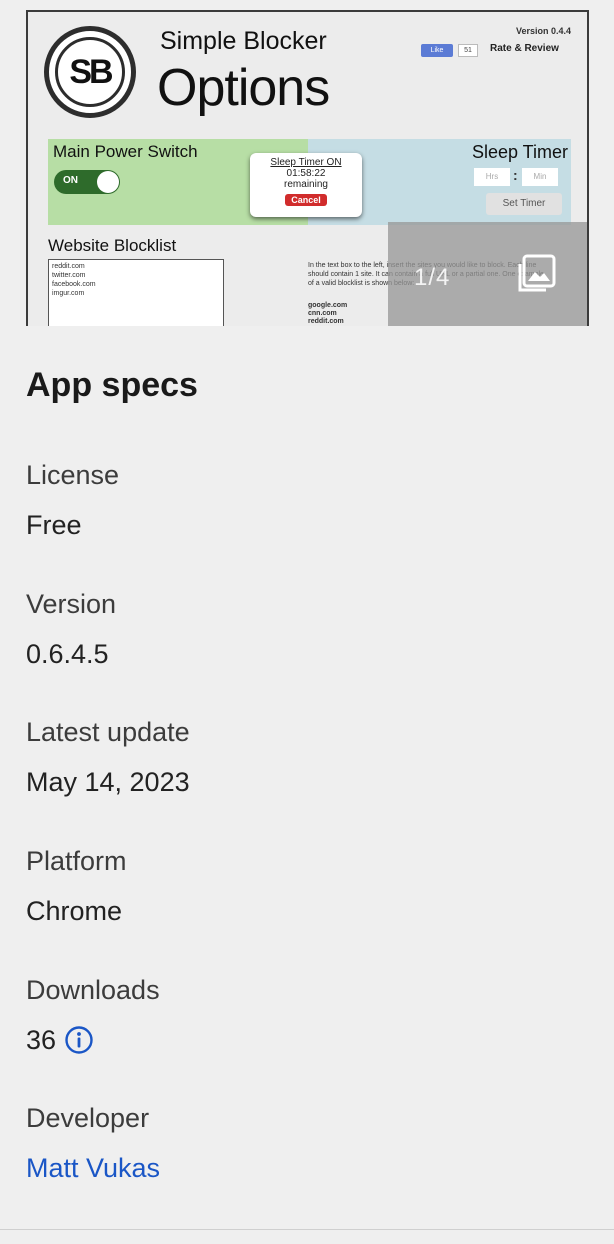 Image resolution: width=614 pixels, height=1244 pixels. What do you see at coordinates (73, 475) in the screenshot?
I see `license-label: License` at bounding box center [73, 475].